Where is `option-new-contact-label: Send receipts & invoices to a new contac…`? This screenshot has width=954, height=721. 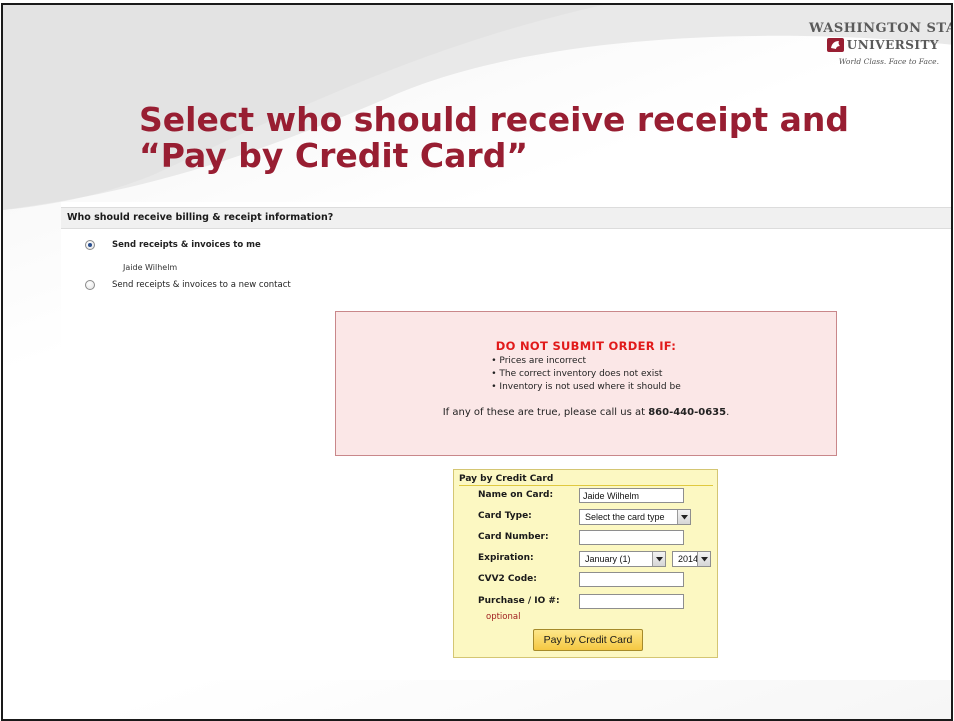
option-new-contact-label: Send receipts & invoices to a new contac… is located at coordinates (201, 285).